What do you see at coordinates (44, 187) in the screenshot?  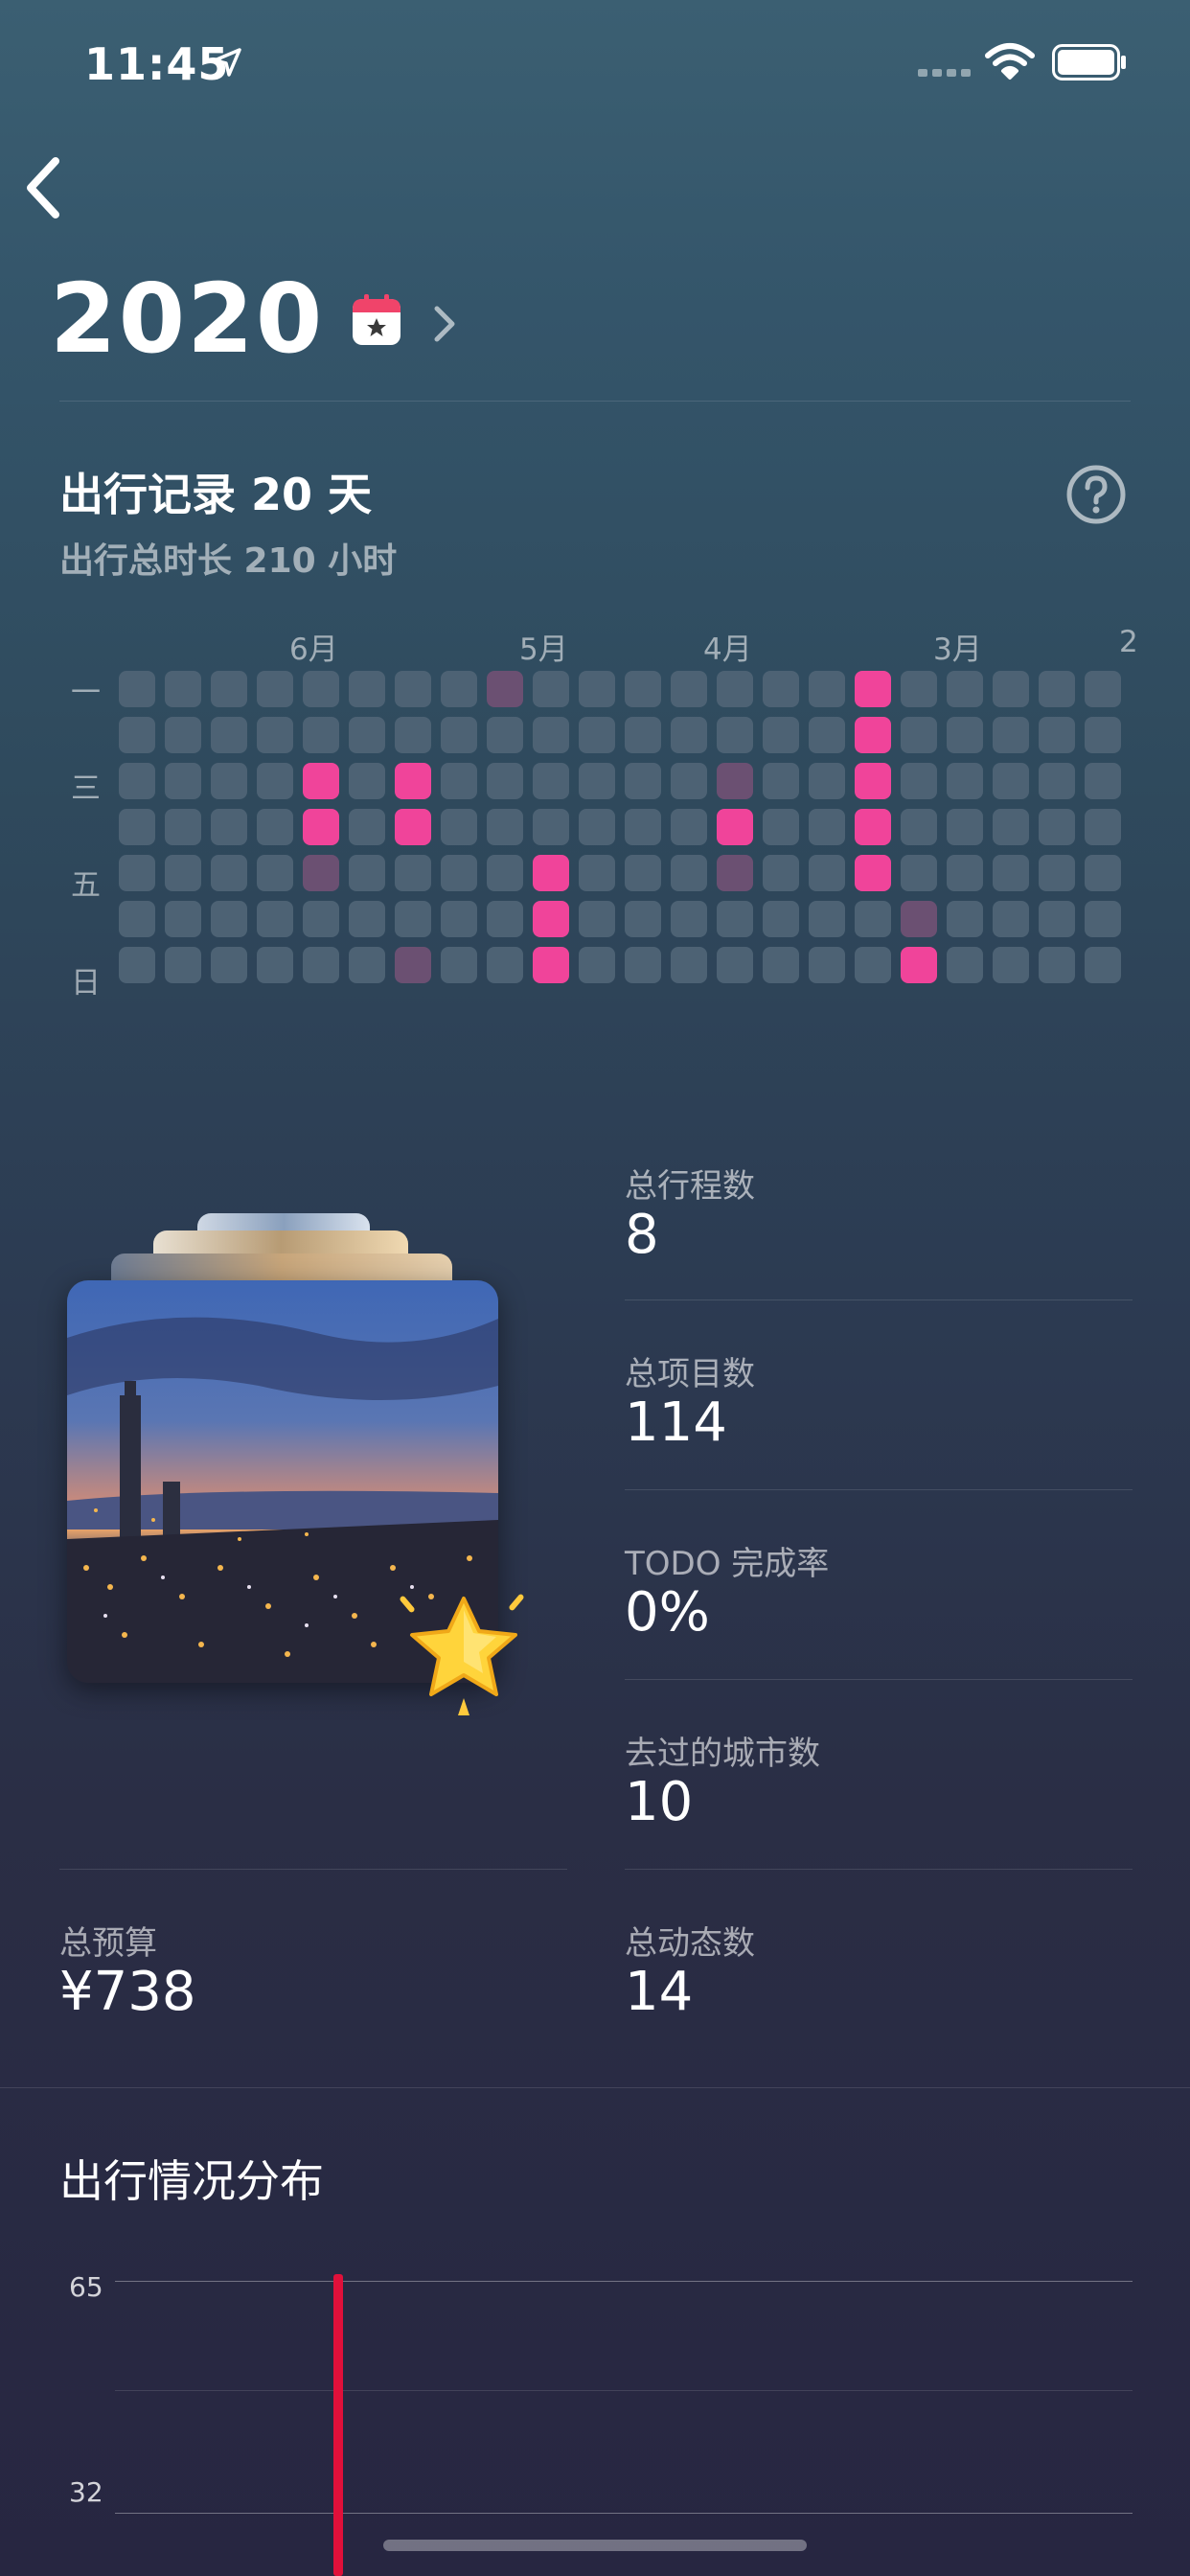 I see `back-chevron-icon` at bounding box center [44, 187].